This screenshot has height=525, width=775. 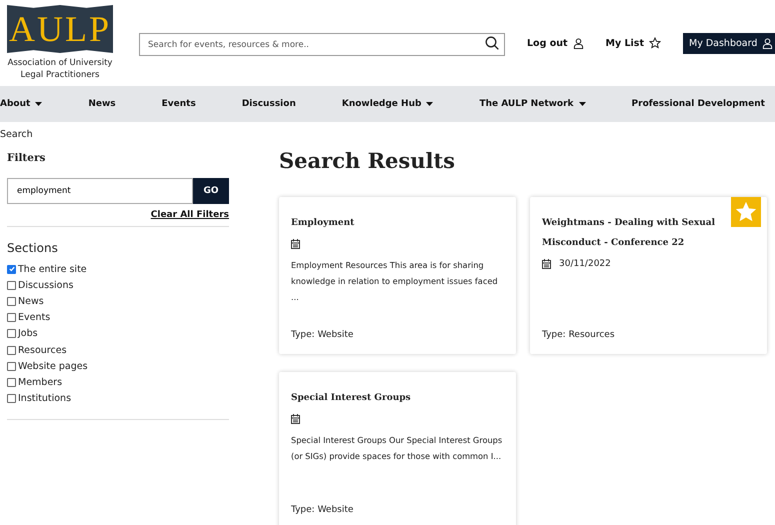 I want to click on checkbox-label: Resources, so click(x=42, y=350).